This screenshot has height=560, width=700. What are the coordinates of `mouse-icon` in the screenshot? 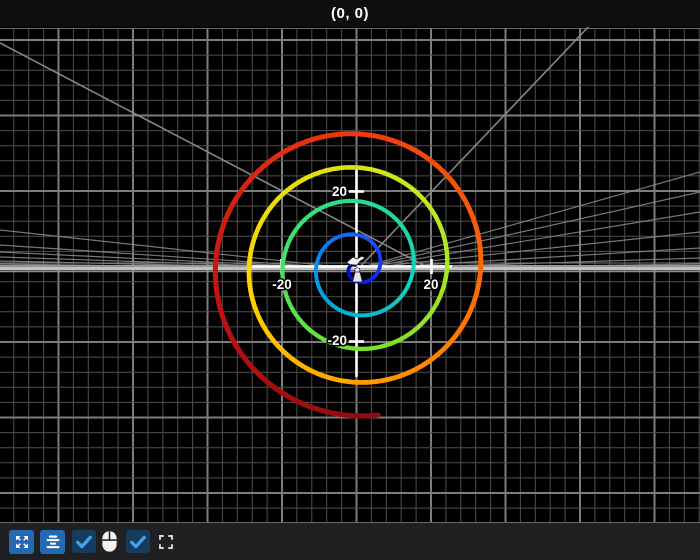 It's located at (109, 541).